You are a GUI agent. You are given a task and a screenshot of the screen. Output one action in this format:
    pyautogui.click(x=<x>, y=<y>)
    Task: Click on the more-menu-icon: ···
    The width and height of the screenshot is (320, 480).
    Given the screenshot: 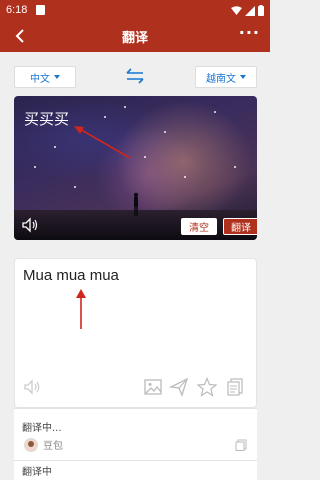 What is the action you would take?
    pyautogui.click(x=249, y=32)
    